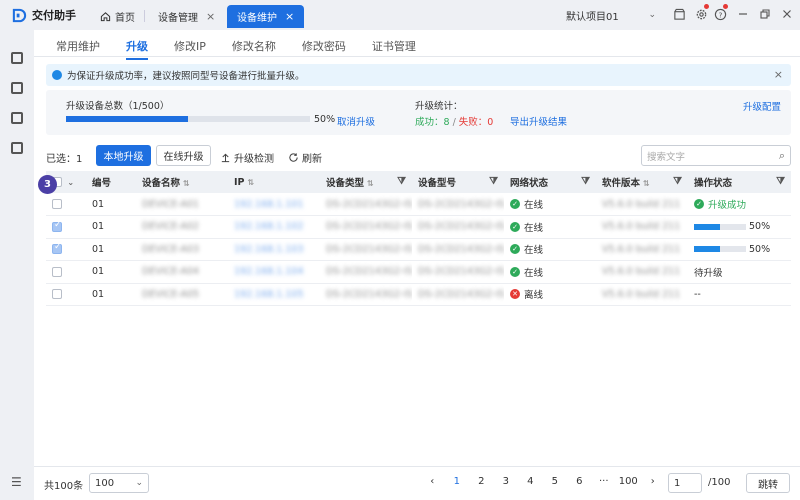  Describe the element at coordinates (16, 482) in the screenshot. I see `menu-icon: ☰` at that location.